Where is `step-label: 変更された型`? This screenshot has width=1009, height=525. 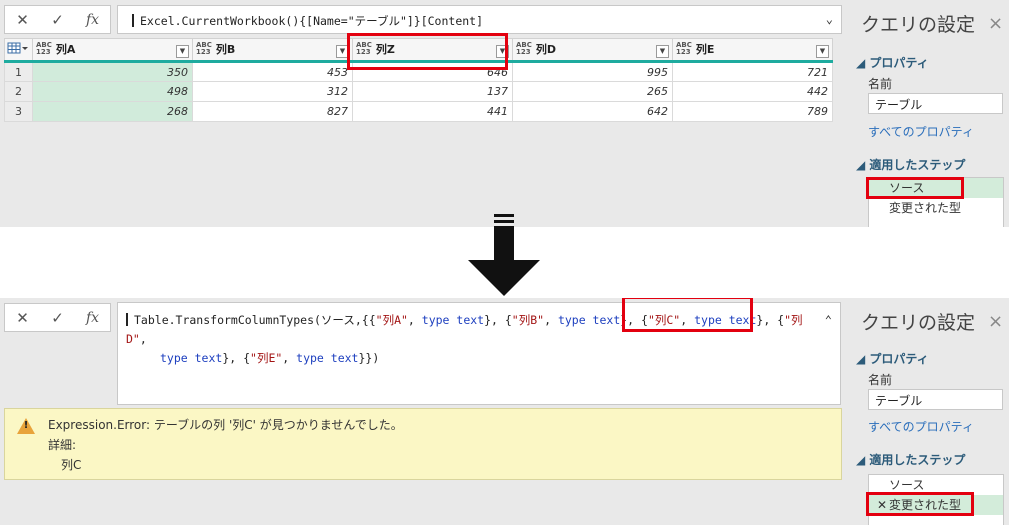
step-label: 変更された型 is located at coordinates (925, 505).